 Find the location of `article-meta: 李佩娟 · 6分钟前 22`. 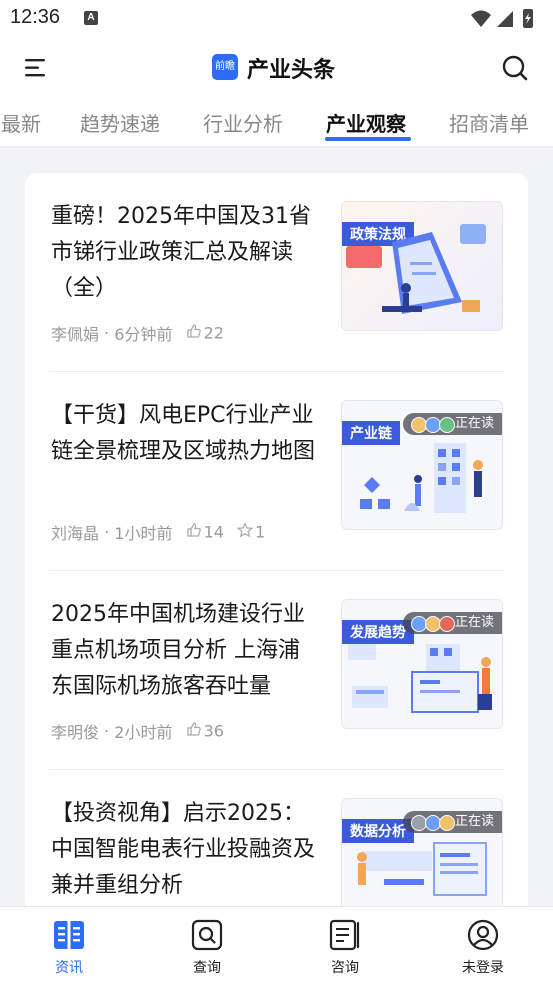

article-meta: 李佩娟 · 6分钟前 22 is located at coordinates (137, 333).